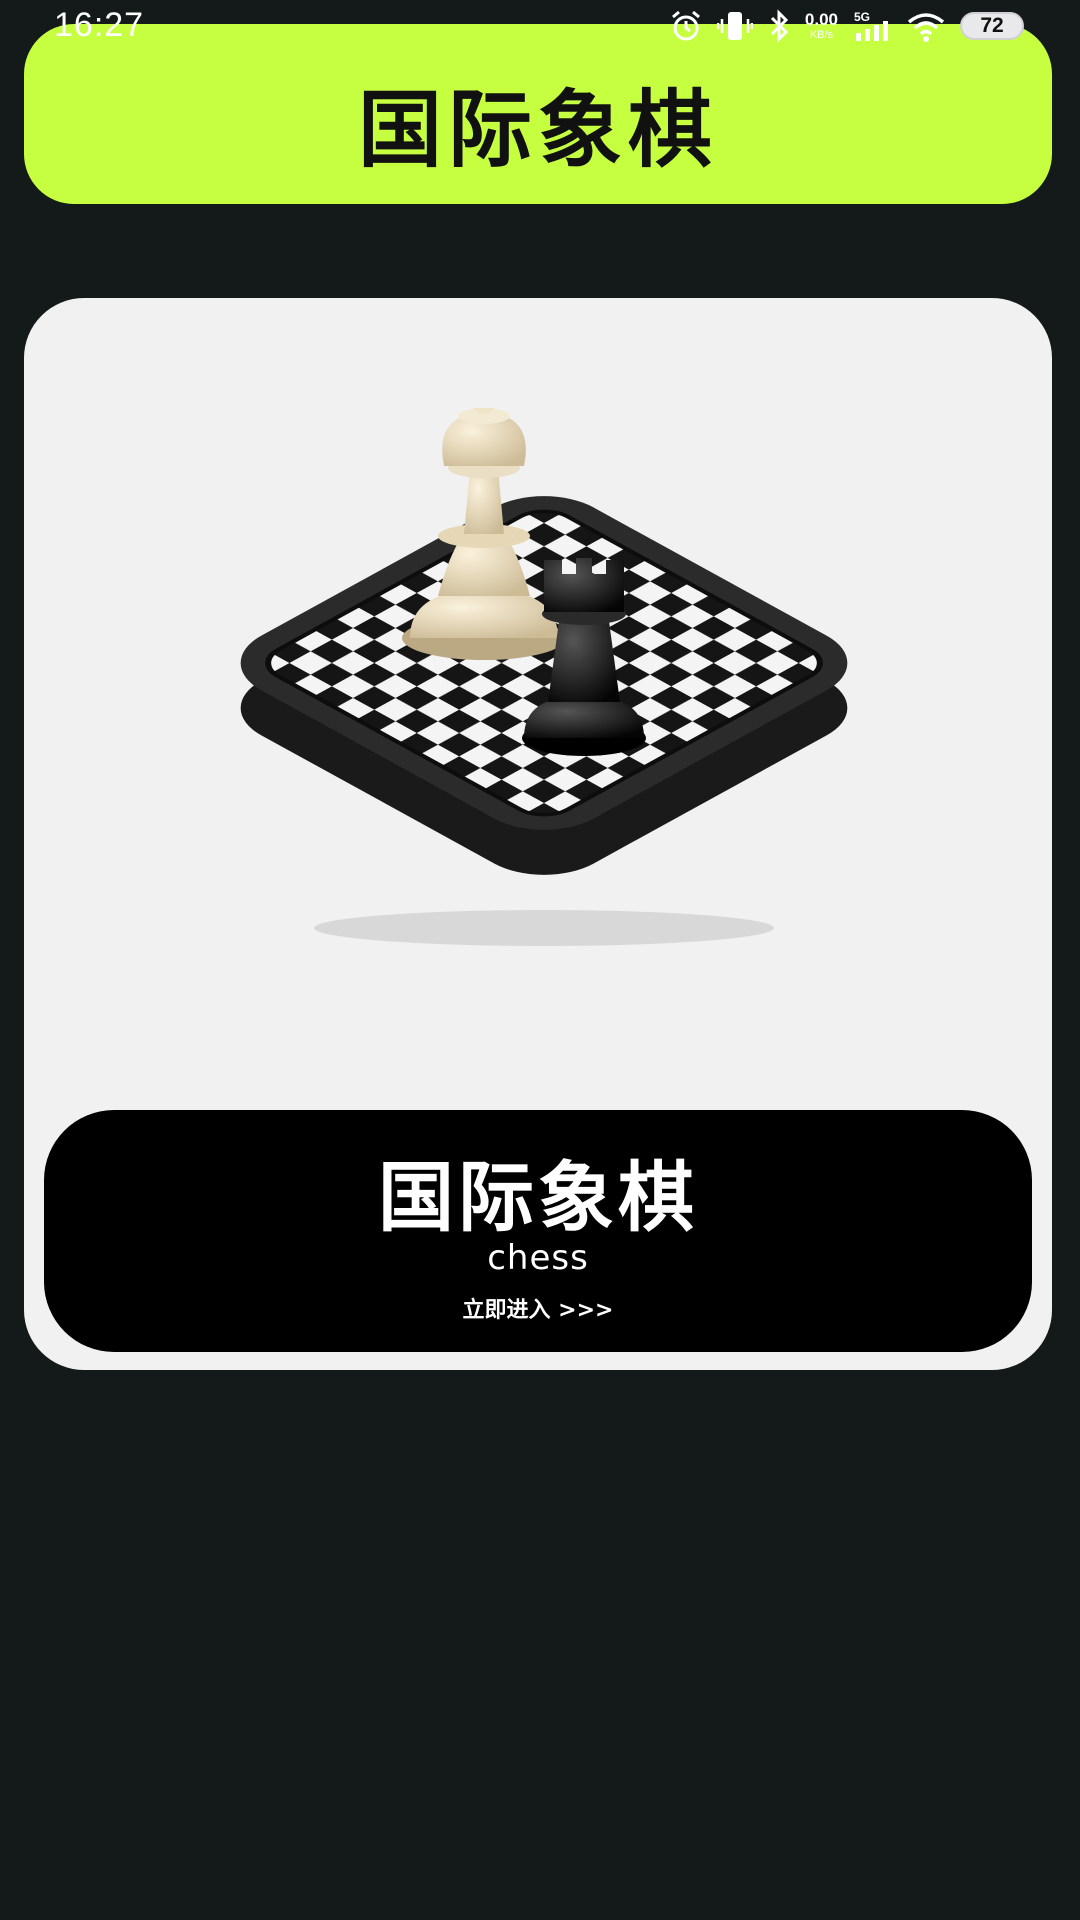 The width and height of the screenshot is (1080, 1920). What do you see at coordinates (821, 19) in the screenshot?
I see `net-speed-value: 0.00` at bounding box center [821, 19].